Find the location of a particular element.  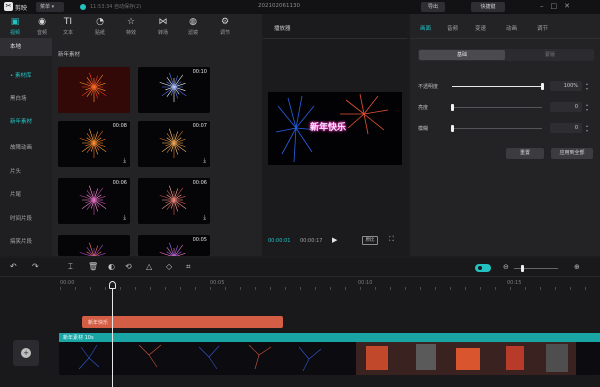

sidebar-item: 时间片段 is located at coordinates (26, 219).